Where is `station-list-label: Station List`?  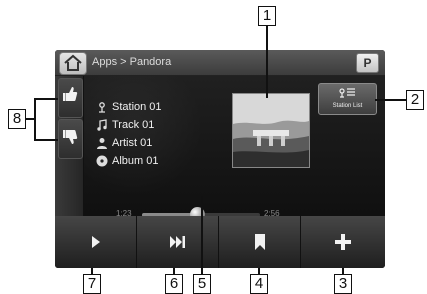 station-list-label: Station List is located at coordinates (347, 106).